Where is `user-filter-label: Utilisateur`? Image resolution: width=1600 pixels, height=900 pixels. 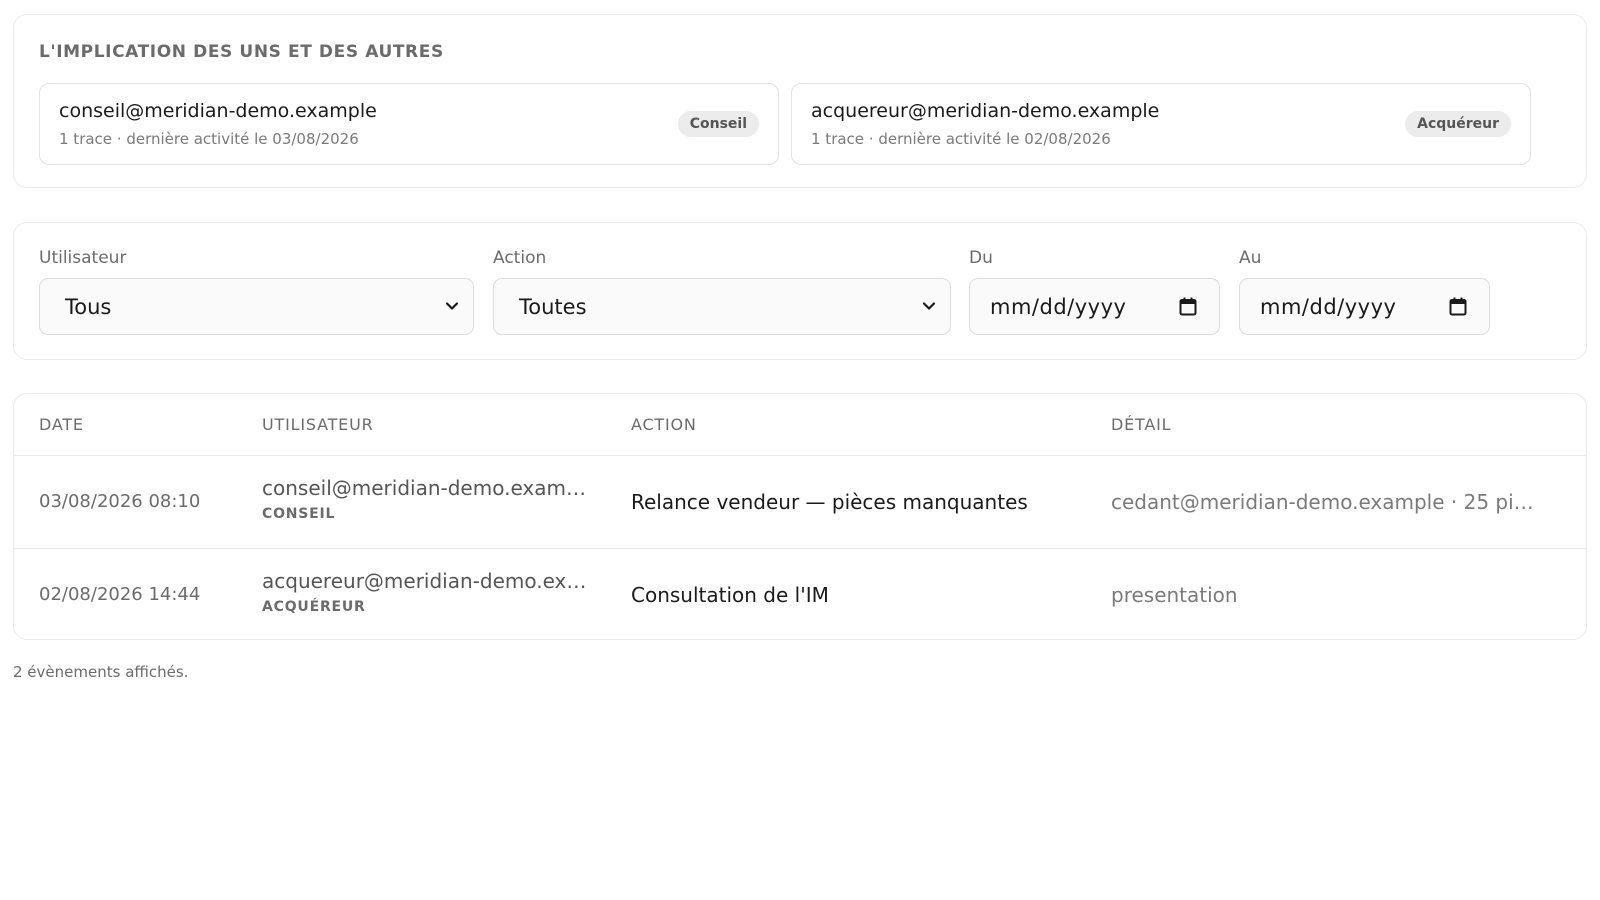
user-filter-label: Utilisateur is located at coordinates (83, 258).